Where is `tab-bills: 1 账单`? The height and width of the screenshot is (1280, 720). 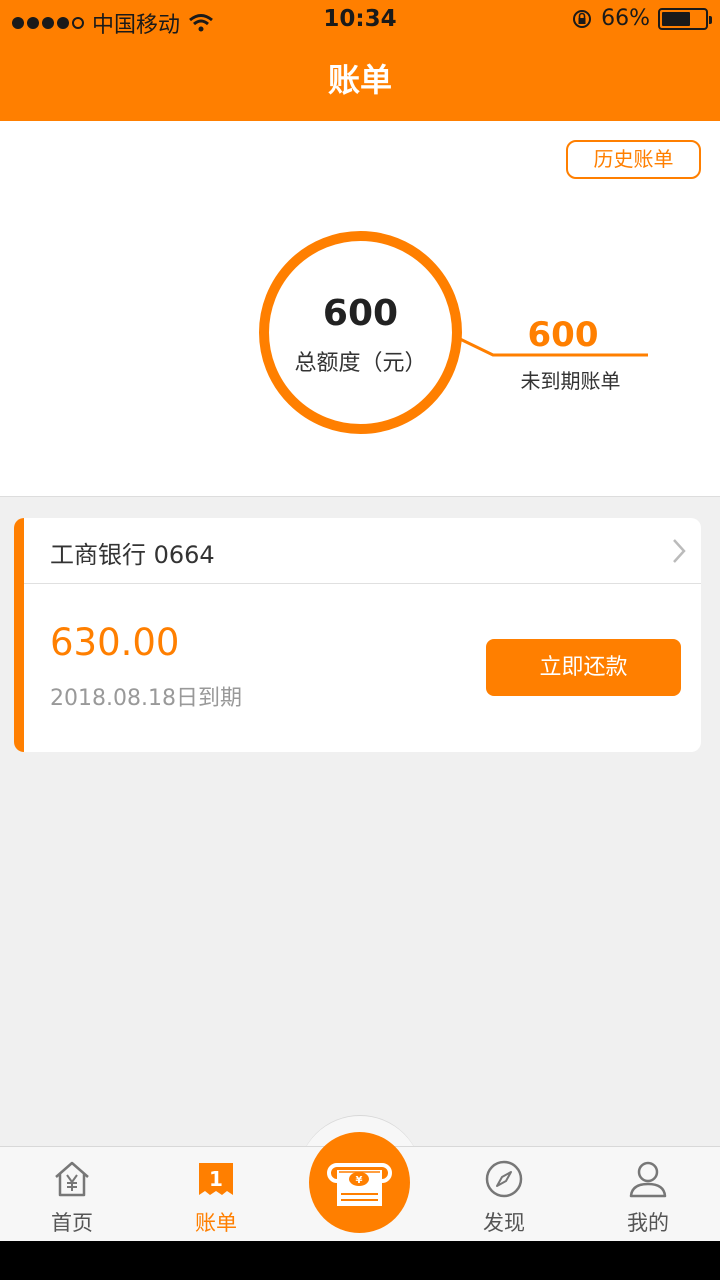 tab-bills: 1 账单 is located at coordinates (216, 1194).